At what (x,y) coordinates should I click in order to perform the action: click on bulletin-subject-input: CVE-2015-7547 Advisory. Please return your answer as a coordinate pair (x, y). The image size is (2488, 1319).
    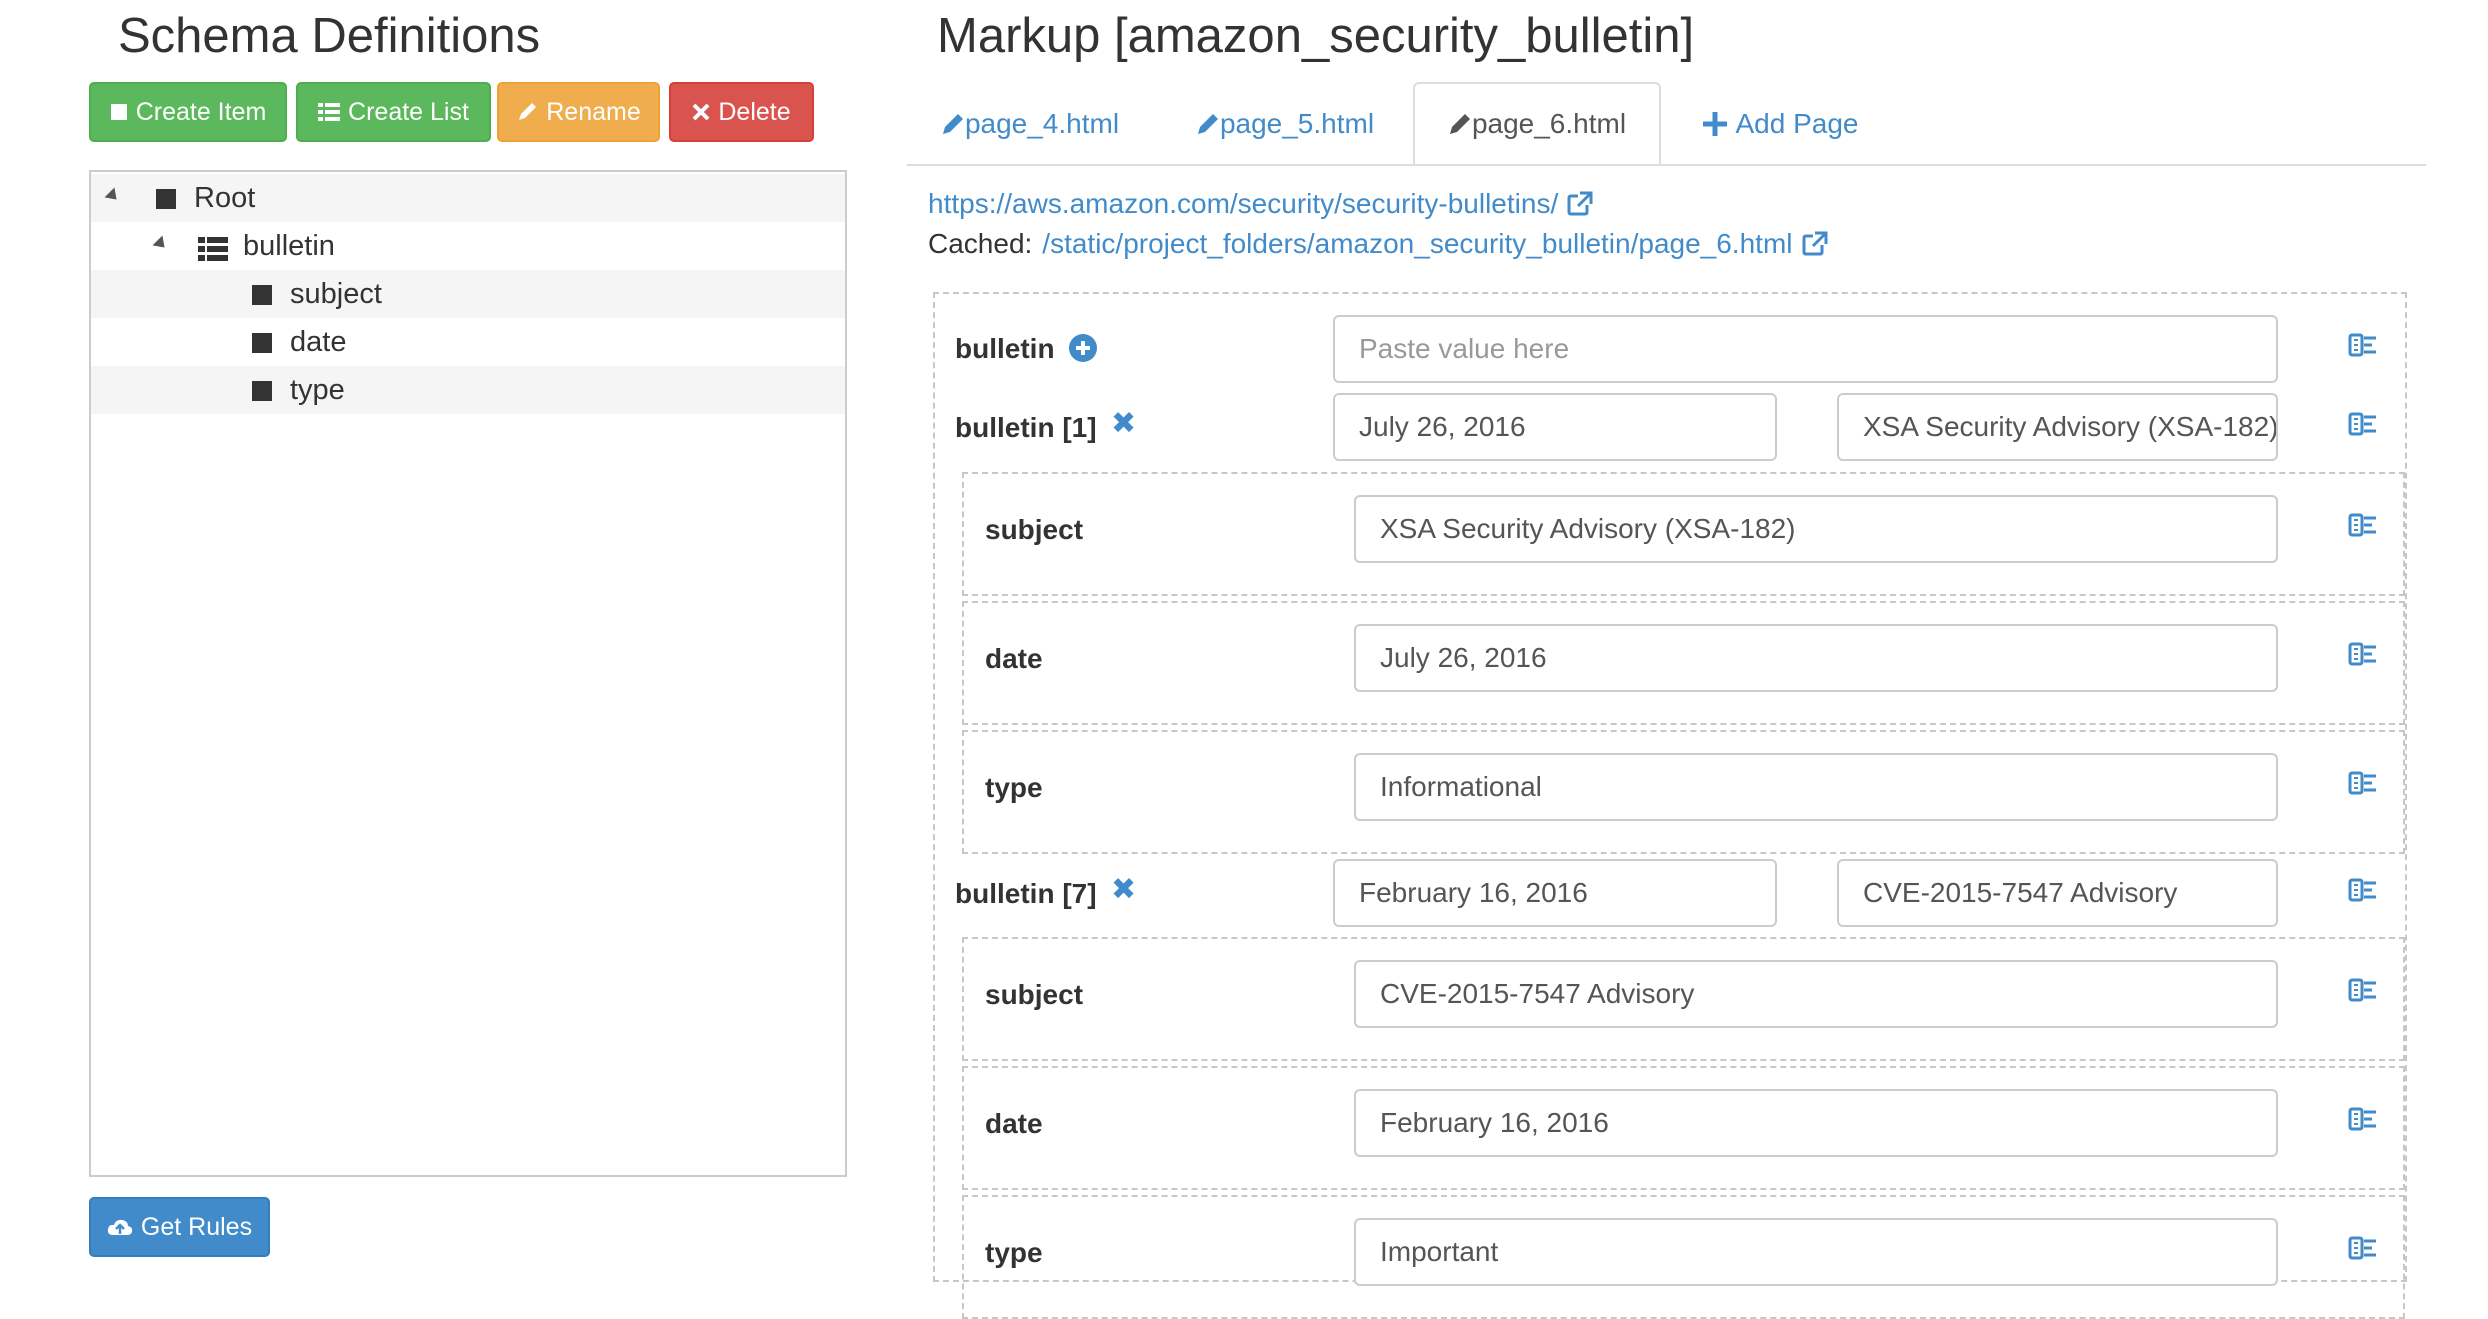
    Looking at the image, I should click on (2057, 893).